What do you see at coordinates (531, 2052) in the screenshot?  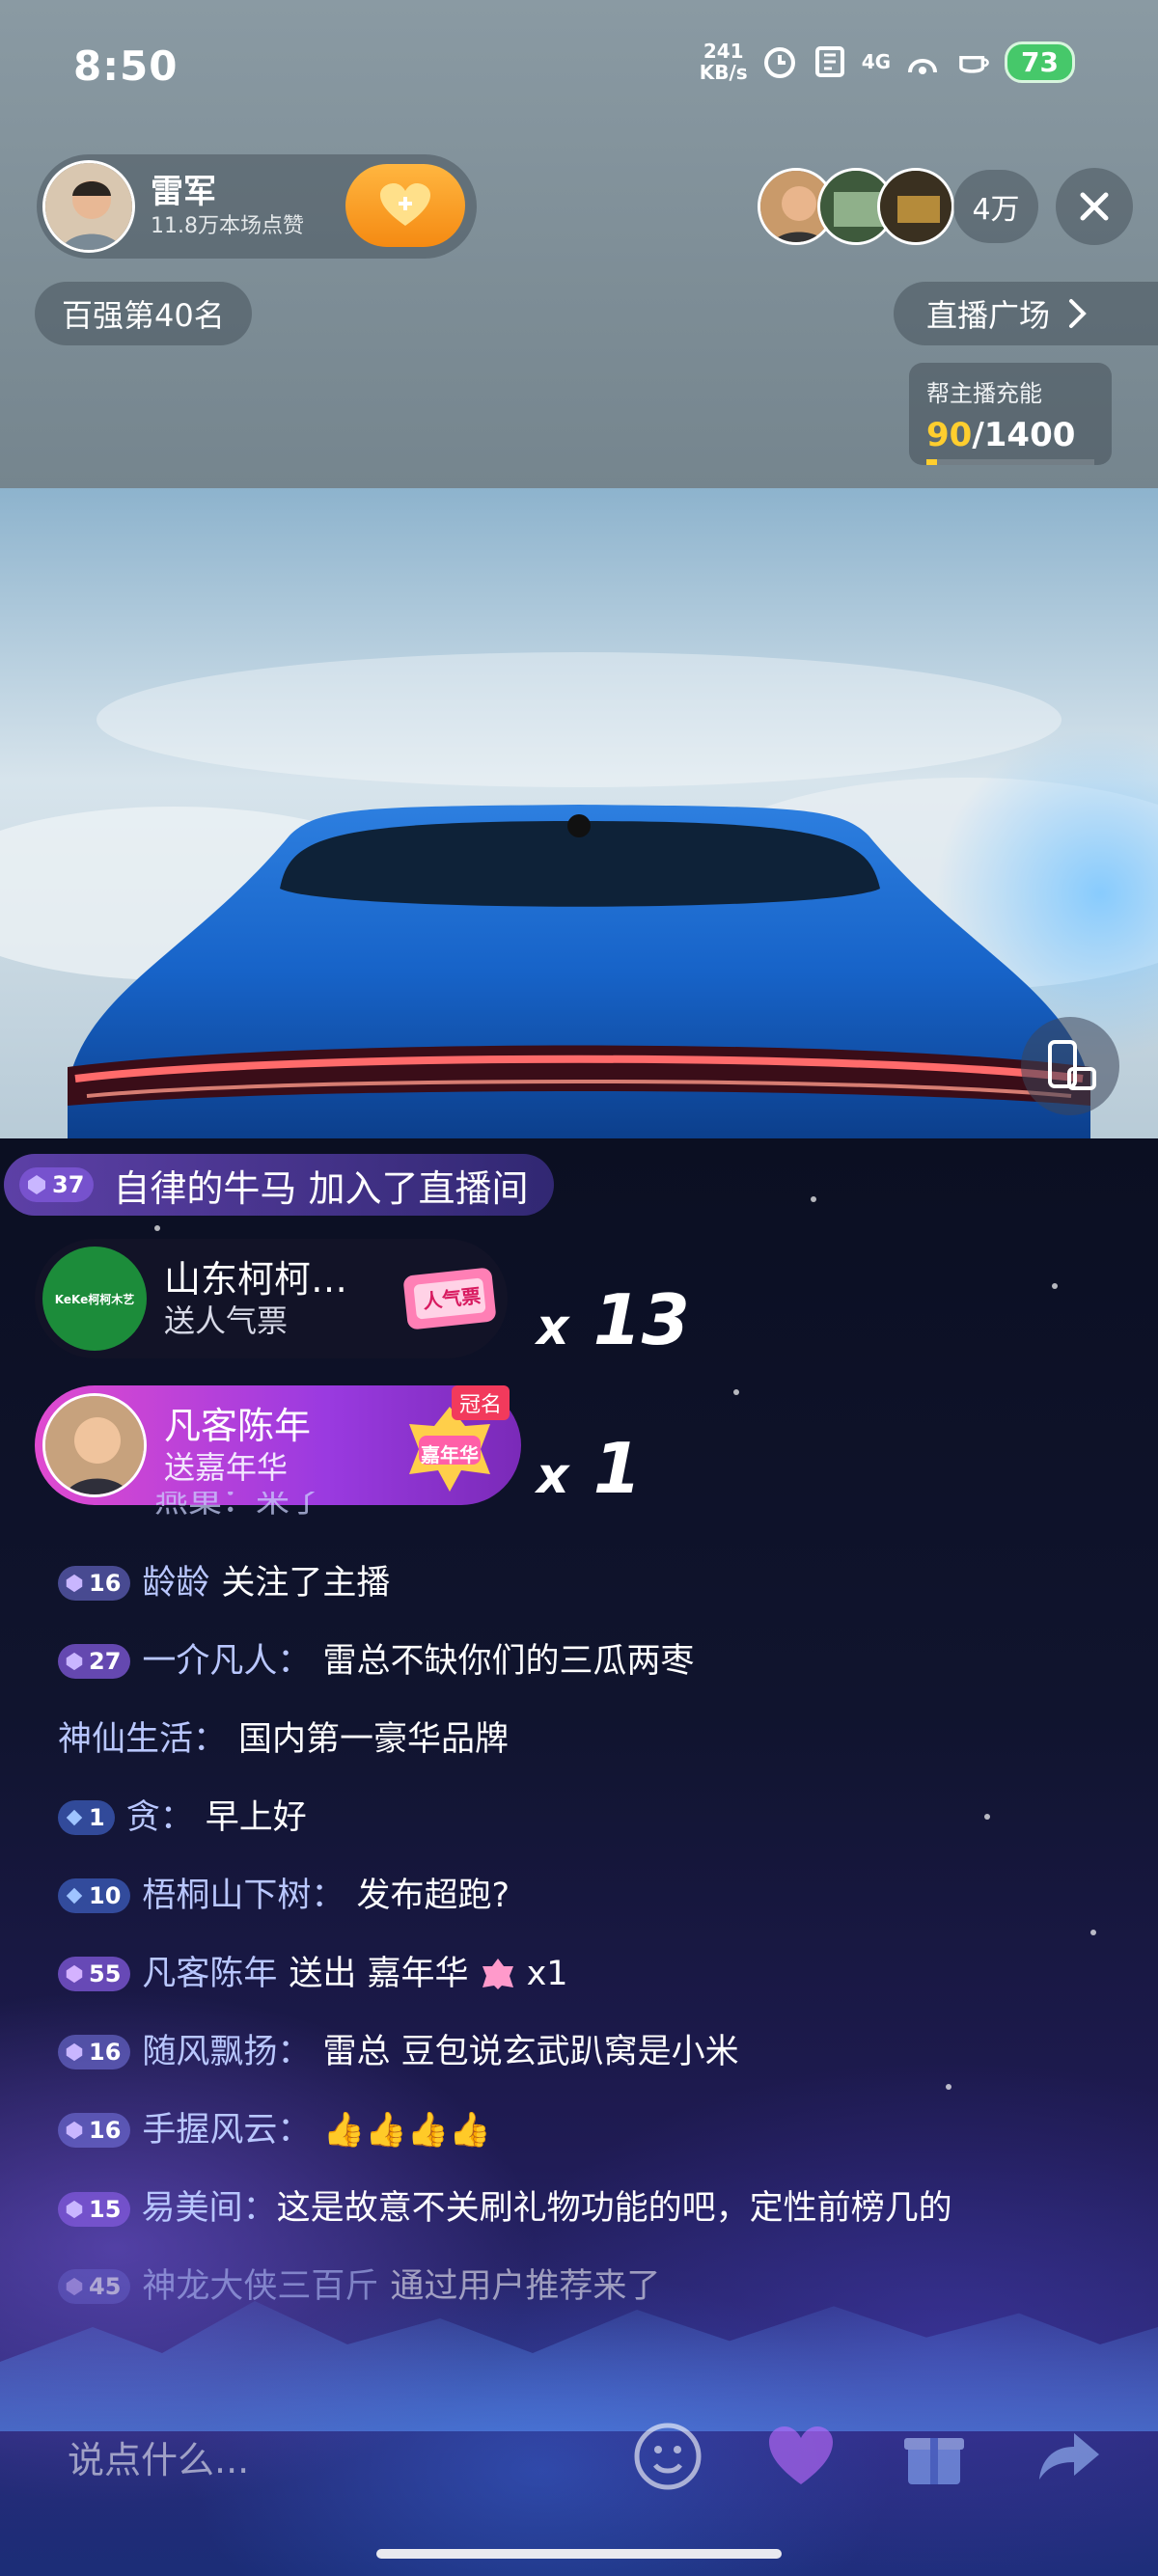 I see `chat-message: 16 随风飘扬： 雷总 豆包说玄武趴窝是小米` at bounding box center [531, 2052].